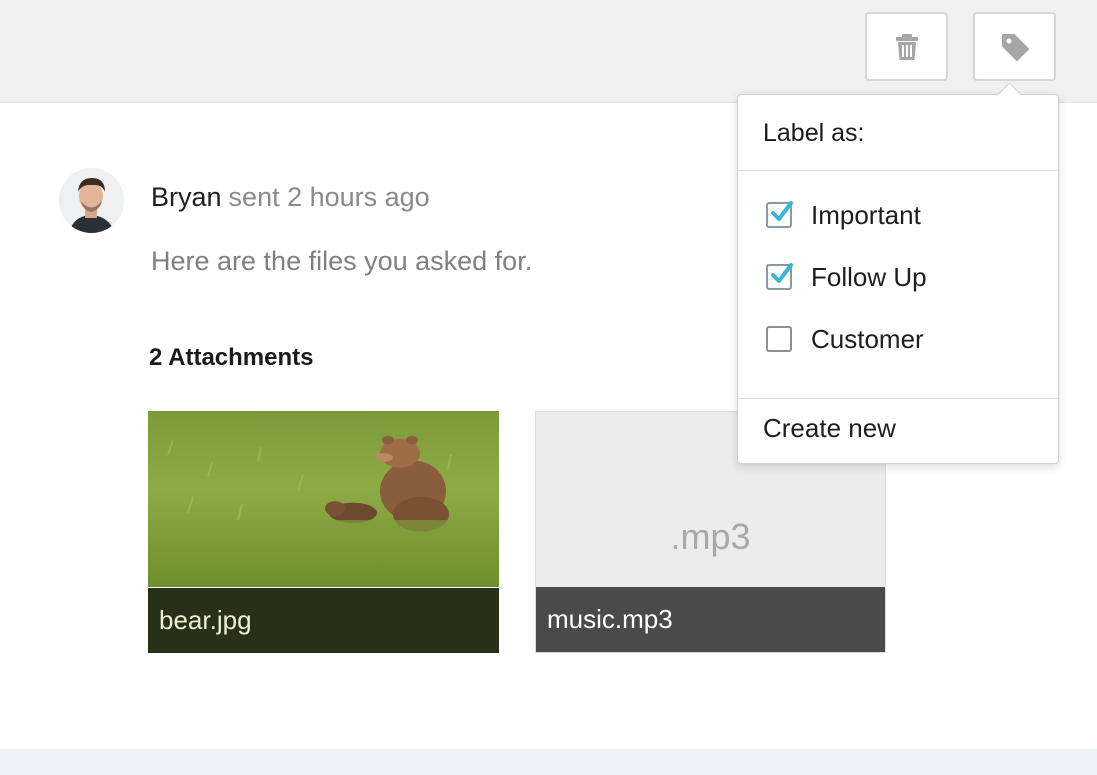 The image size is (1097, 775). Describe the element at coordinates (91, 200) in the screenshot. I see `avatar` at that location.